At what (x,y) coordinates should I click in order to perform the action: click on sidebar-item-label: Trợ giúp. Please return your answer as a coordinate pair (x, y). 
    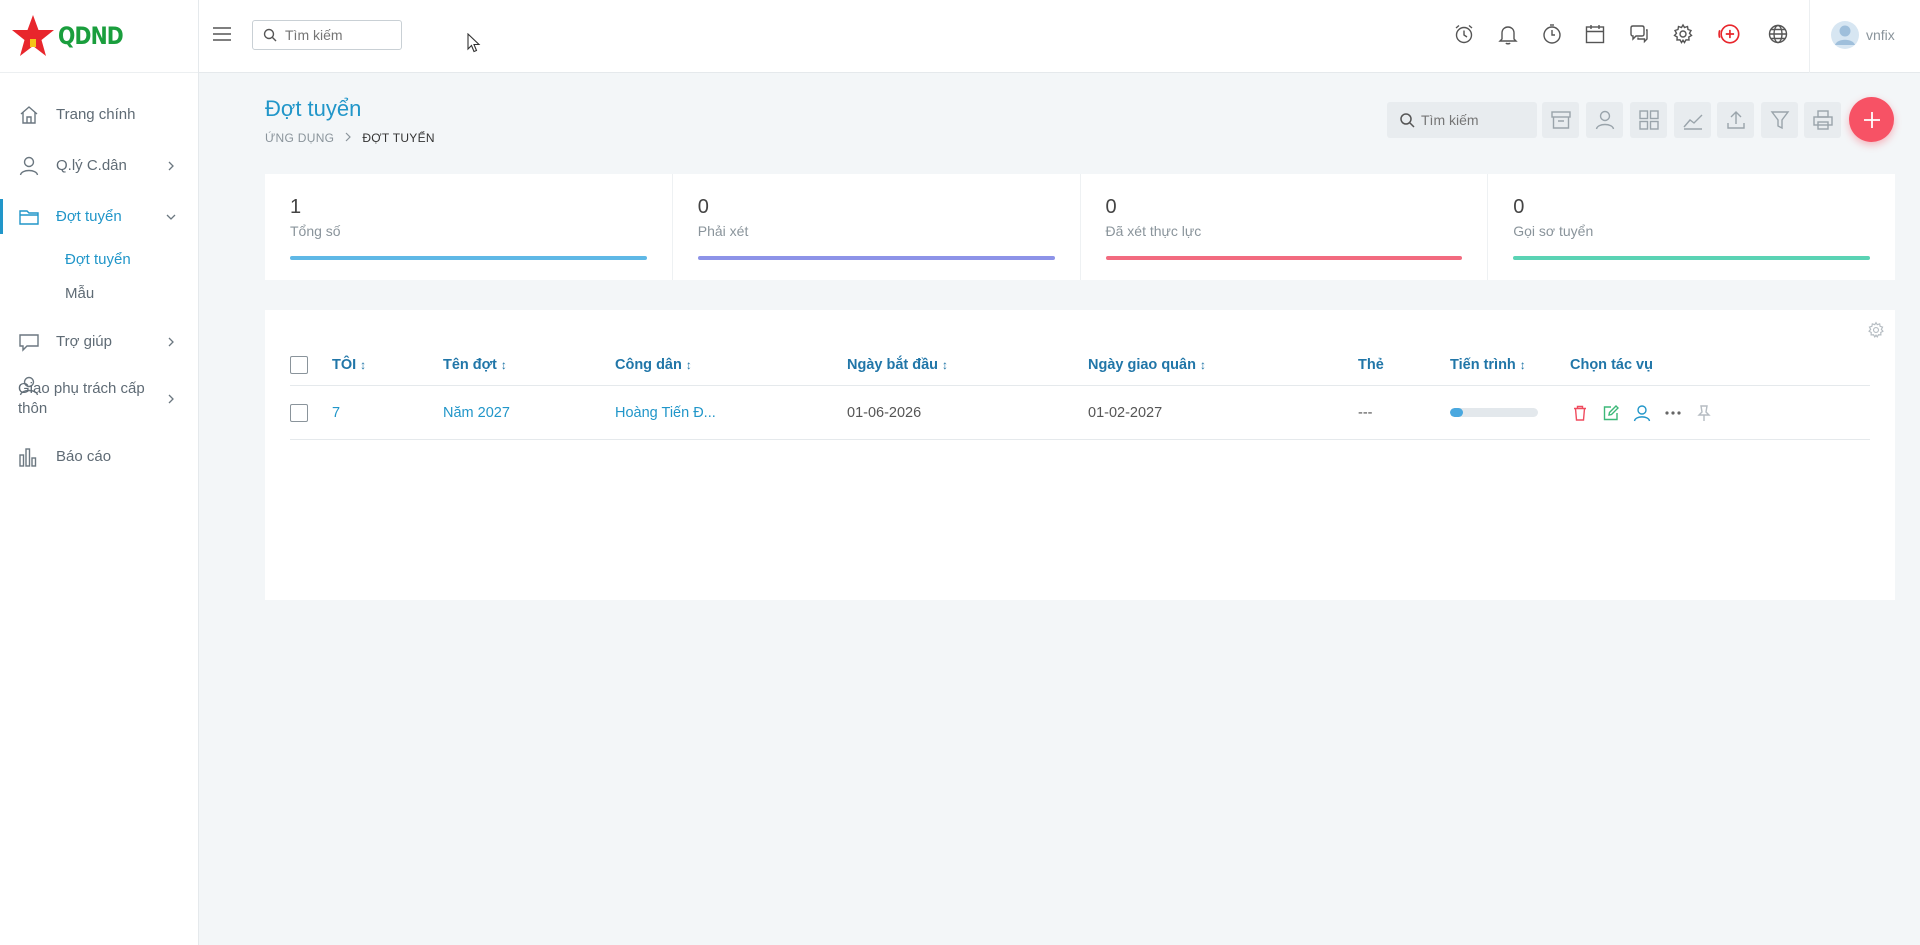
    Looking at the image, I should click on (84, 341).